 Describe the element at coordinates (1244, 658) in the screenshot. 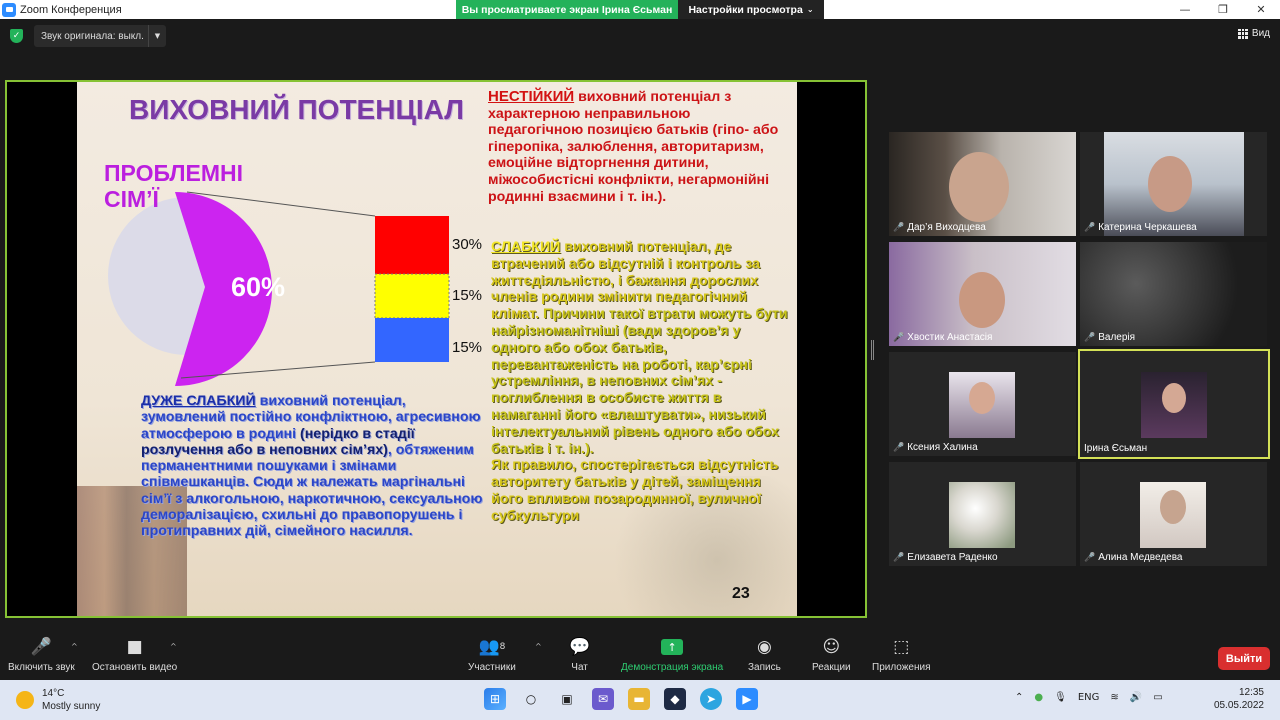

I see `leave-button: Выйти` at that location.